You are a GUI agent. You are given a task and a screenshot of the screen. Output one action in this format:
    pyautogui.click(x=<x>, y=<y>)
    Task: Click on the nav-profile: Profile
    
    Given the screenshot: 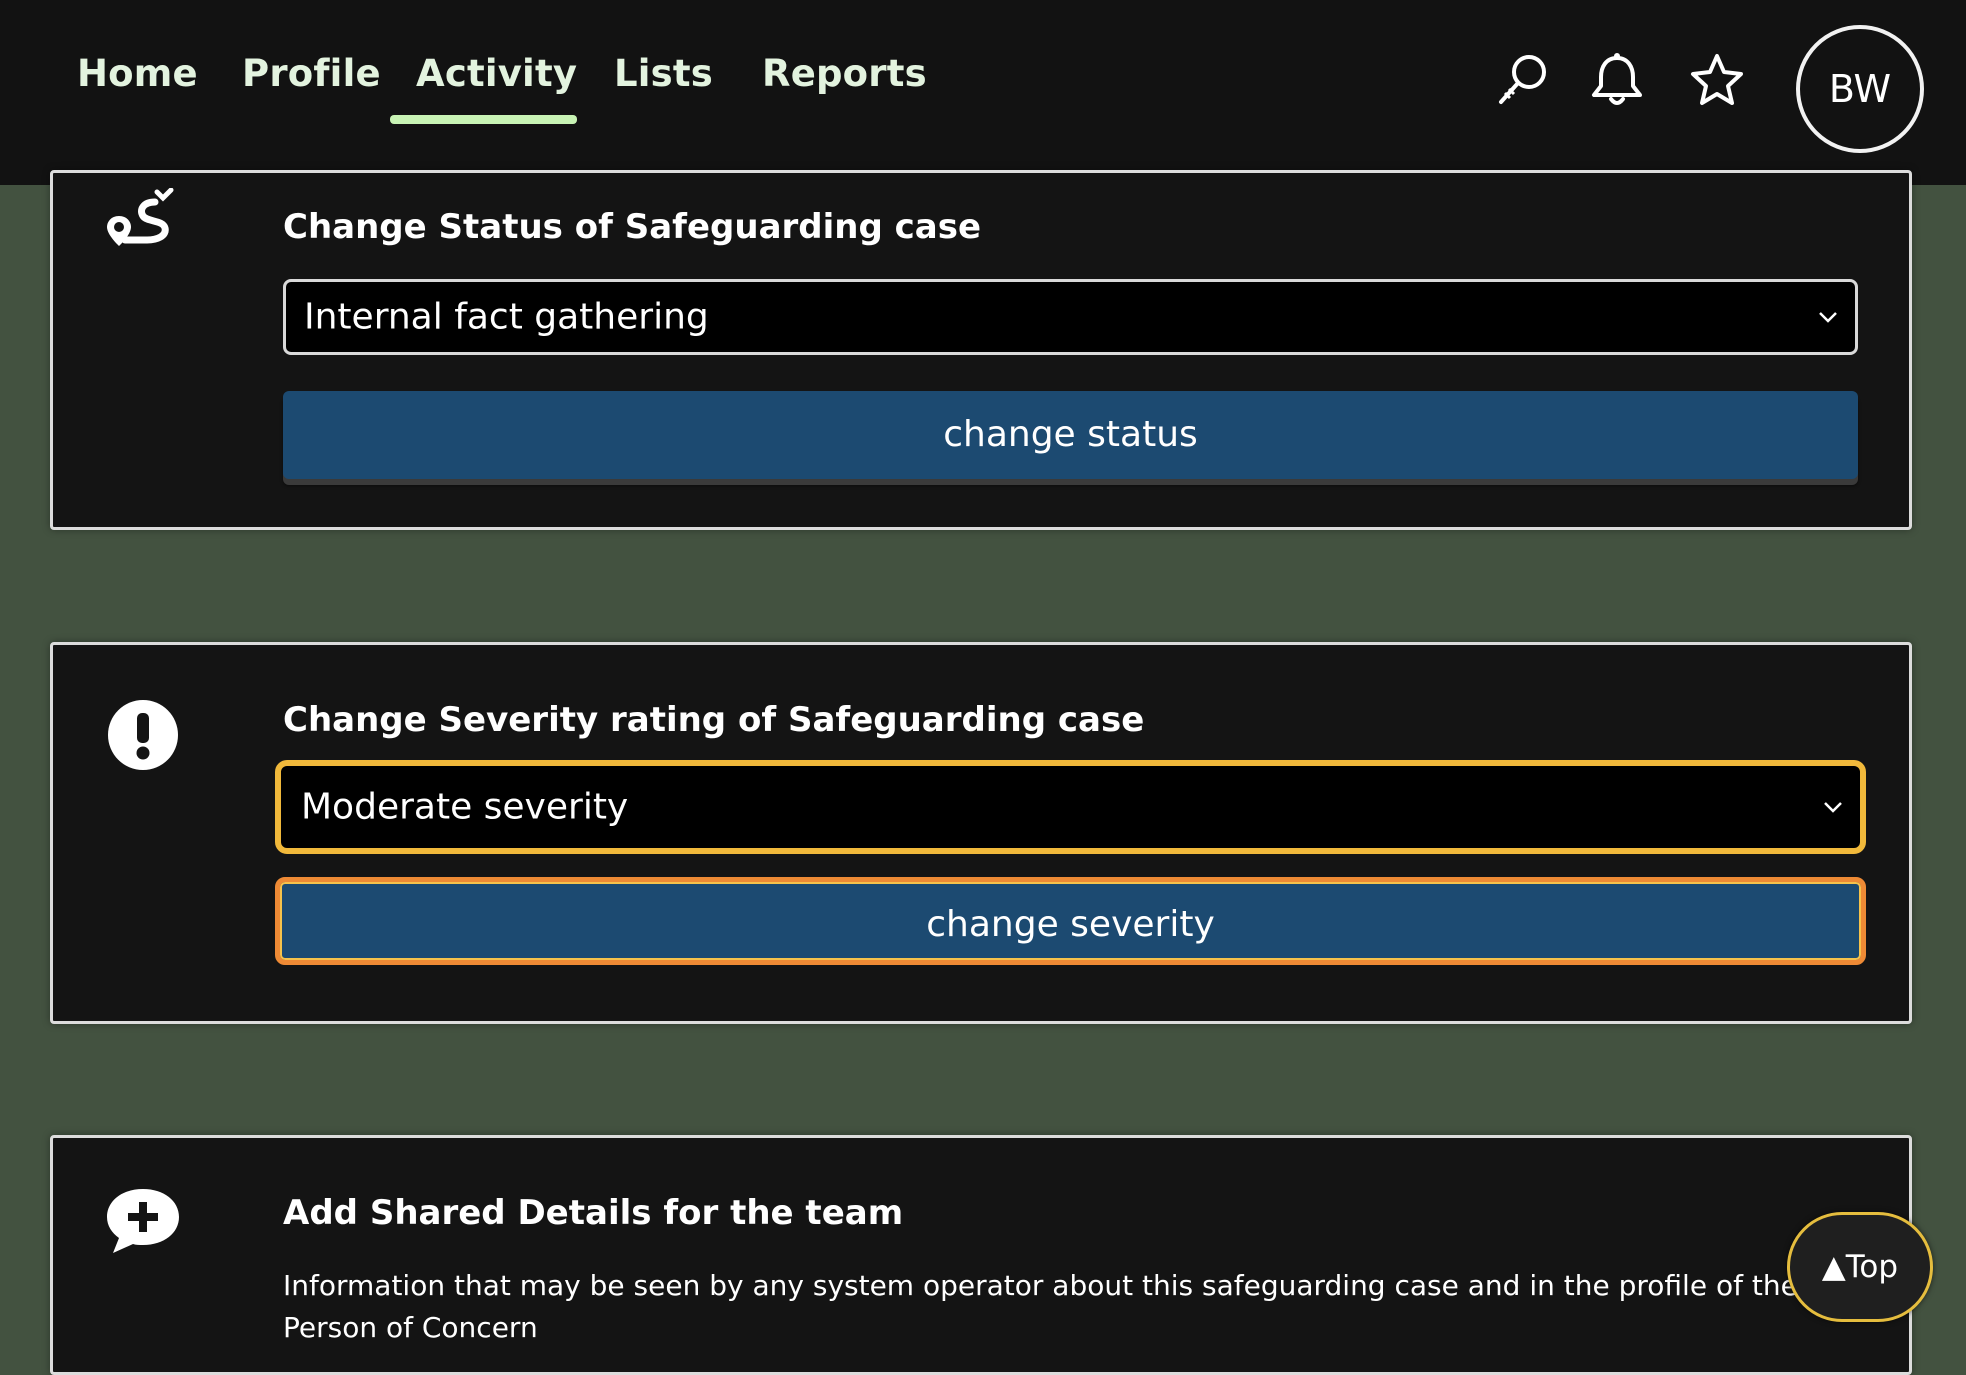 What is the action you would take?
    pyautogui.click(x=311, y=73)
    